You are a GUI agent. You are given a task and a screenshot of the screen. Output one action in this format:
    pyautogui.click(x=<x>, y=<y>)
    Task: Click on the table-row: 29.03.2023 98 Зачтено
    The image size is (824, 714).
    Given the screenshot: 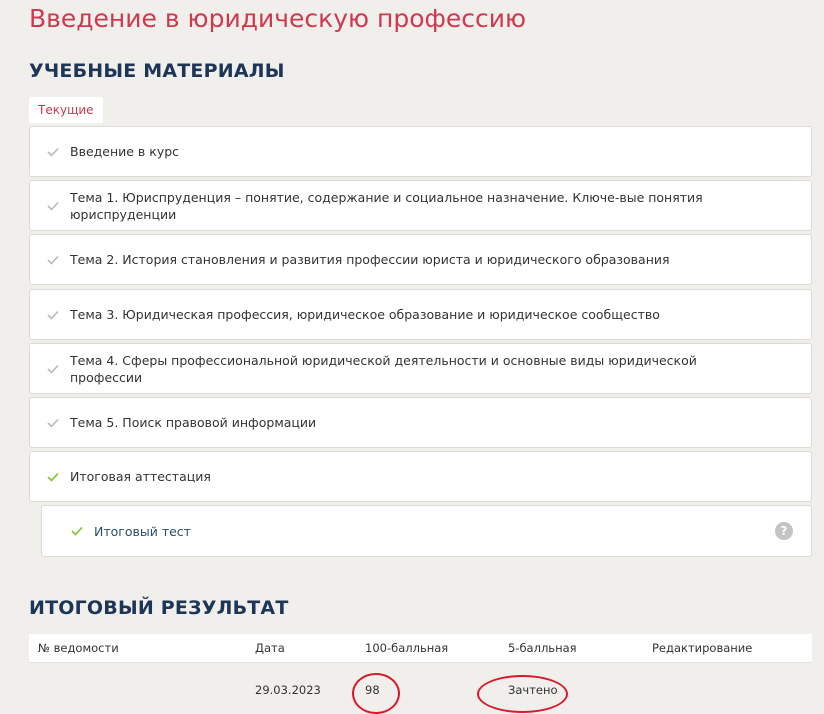 What is the action you would take?
    pyautogui.click(x=420, y=688)
    